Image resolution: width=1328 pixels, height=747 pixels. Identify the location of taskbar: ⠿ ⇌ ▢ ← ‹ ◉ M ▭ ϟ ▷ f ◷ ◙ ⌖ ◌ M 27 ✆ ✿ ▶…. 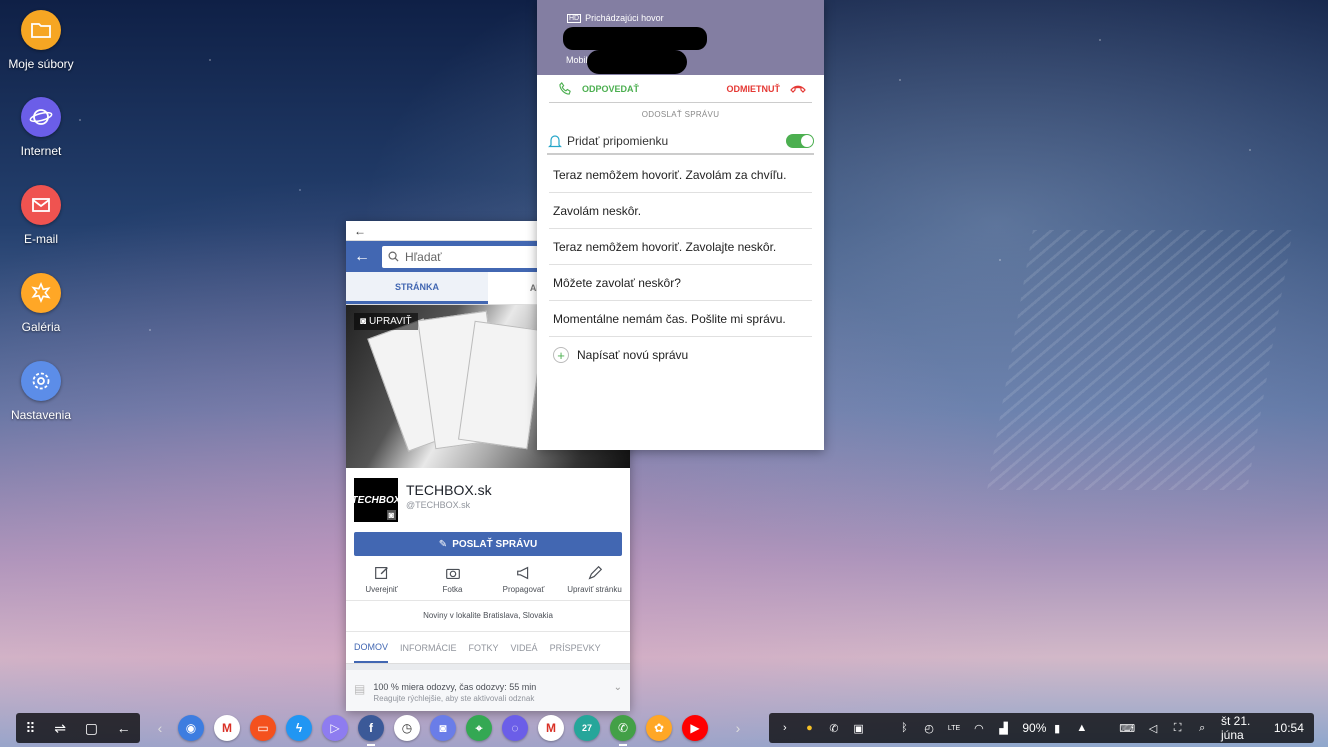
(664, 728).